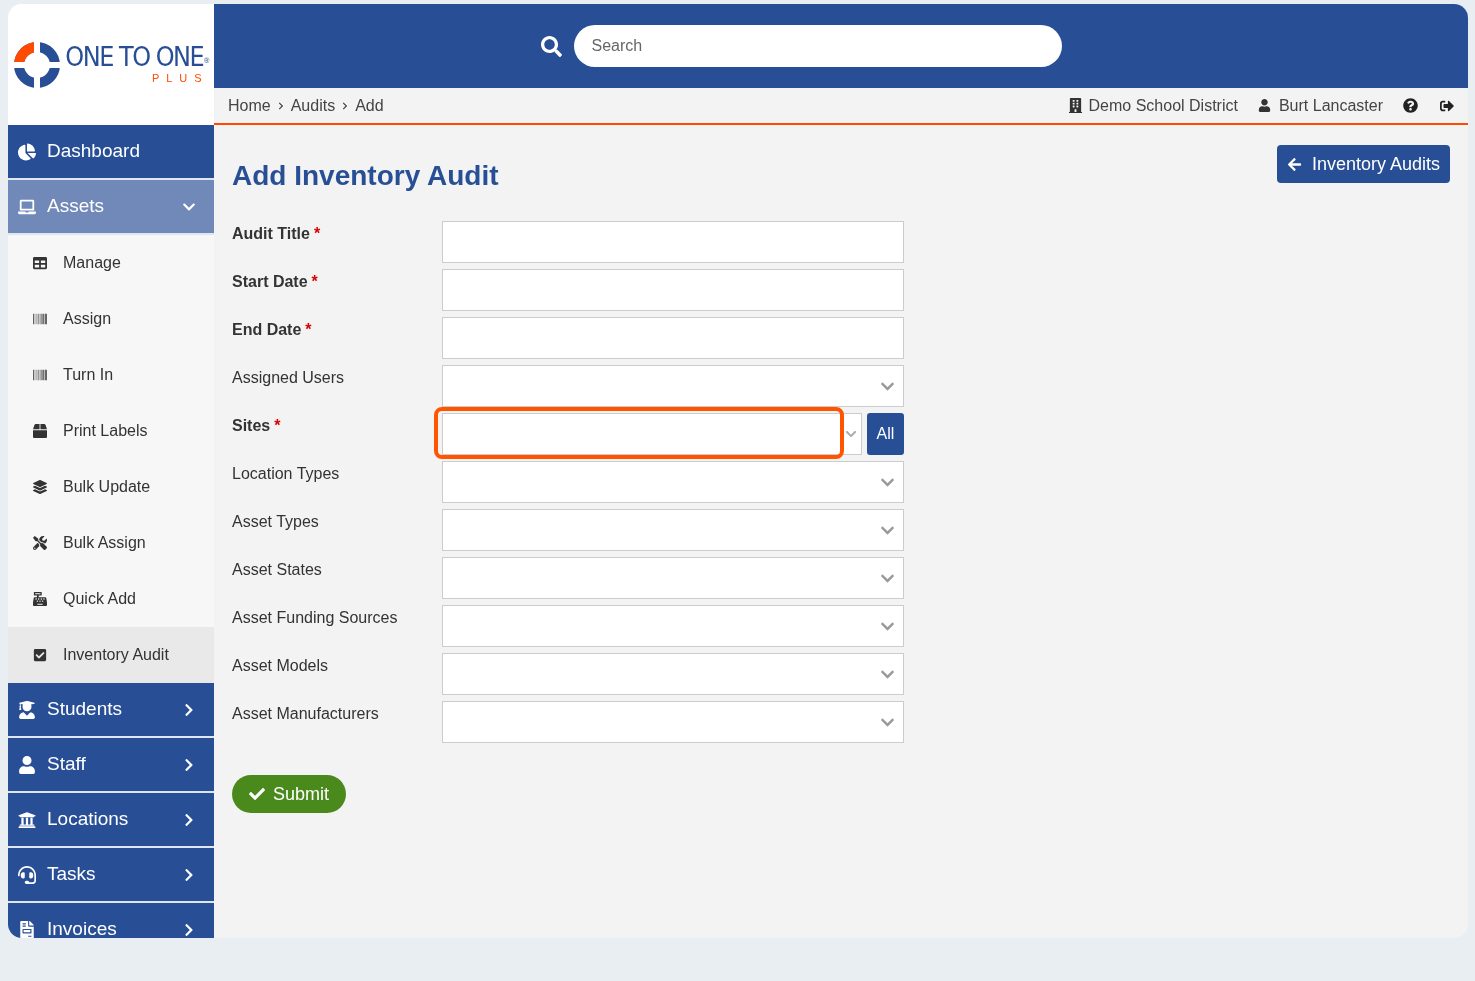 This screenshot has height=981, width=1475. I want to click on breadcrumb-link: Add, so click(369, 105).